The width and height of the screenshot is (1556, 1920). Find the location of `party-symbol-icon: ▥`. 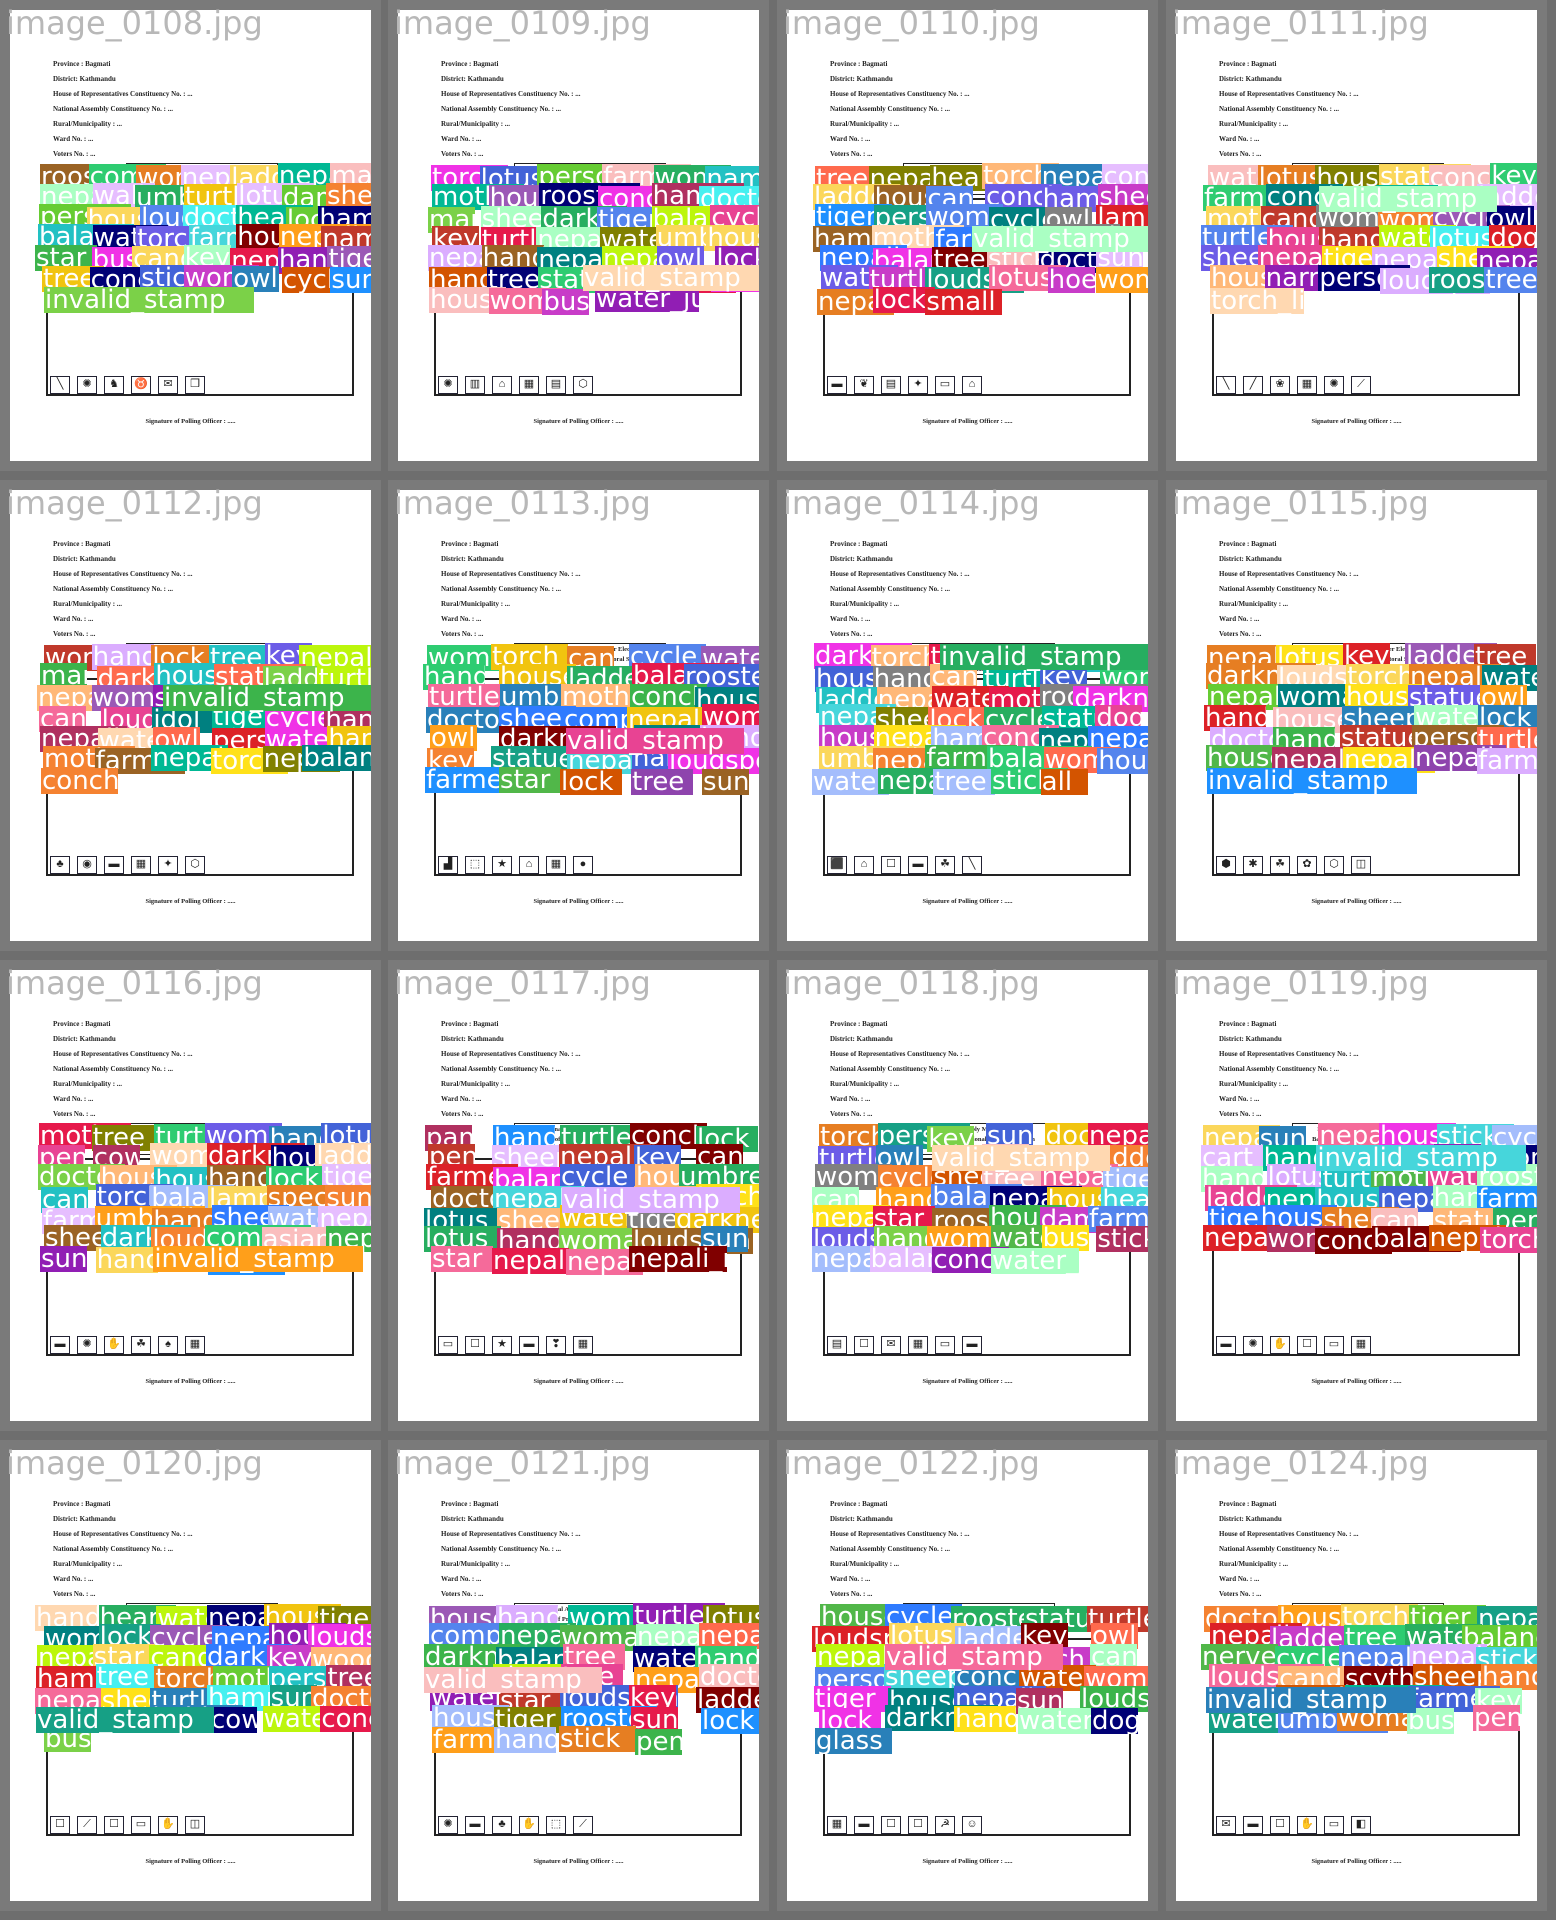

party-symbol-icon: ▥ is located at coordinates (475, 385).